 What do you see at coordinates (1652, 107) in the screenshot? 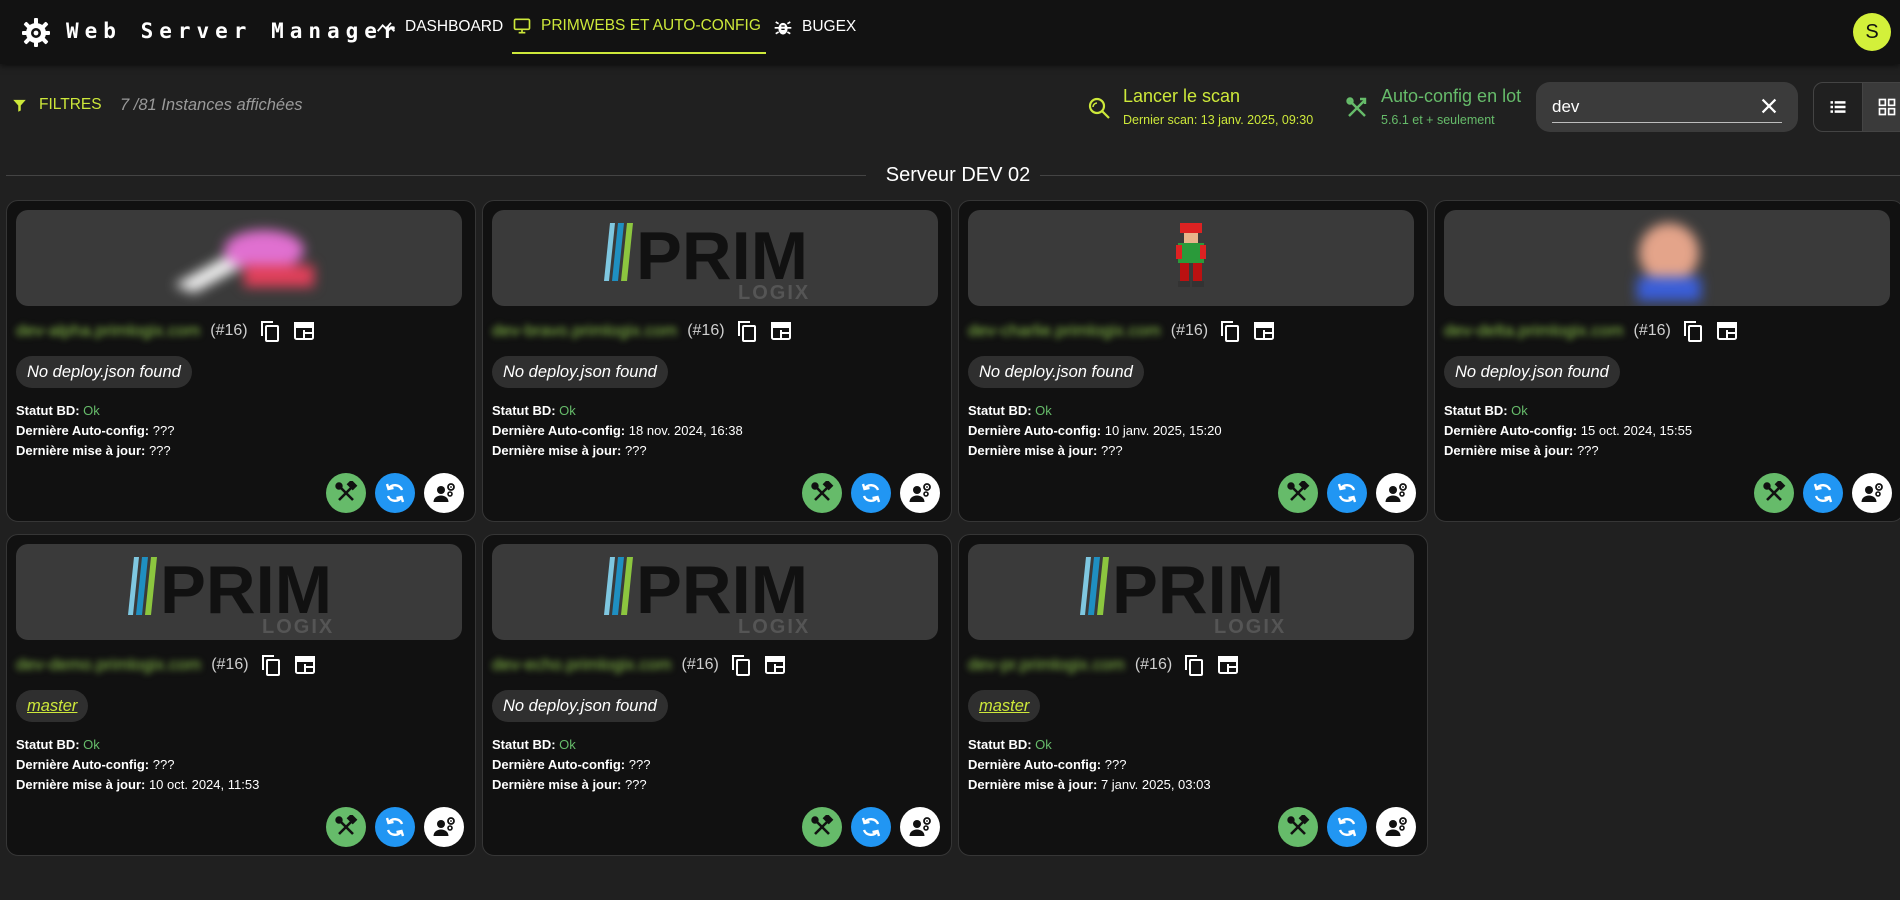
I see `search-input` at bounding box center [1652, 107].